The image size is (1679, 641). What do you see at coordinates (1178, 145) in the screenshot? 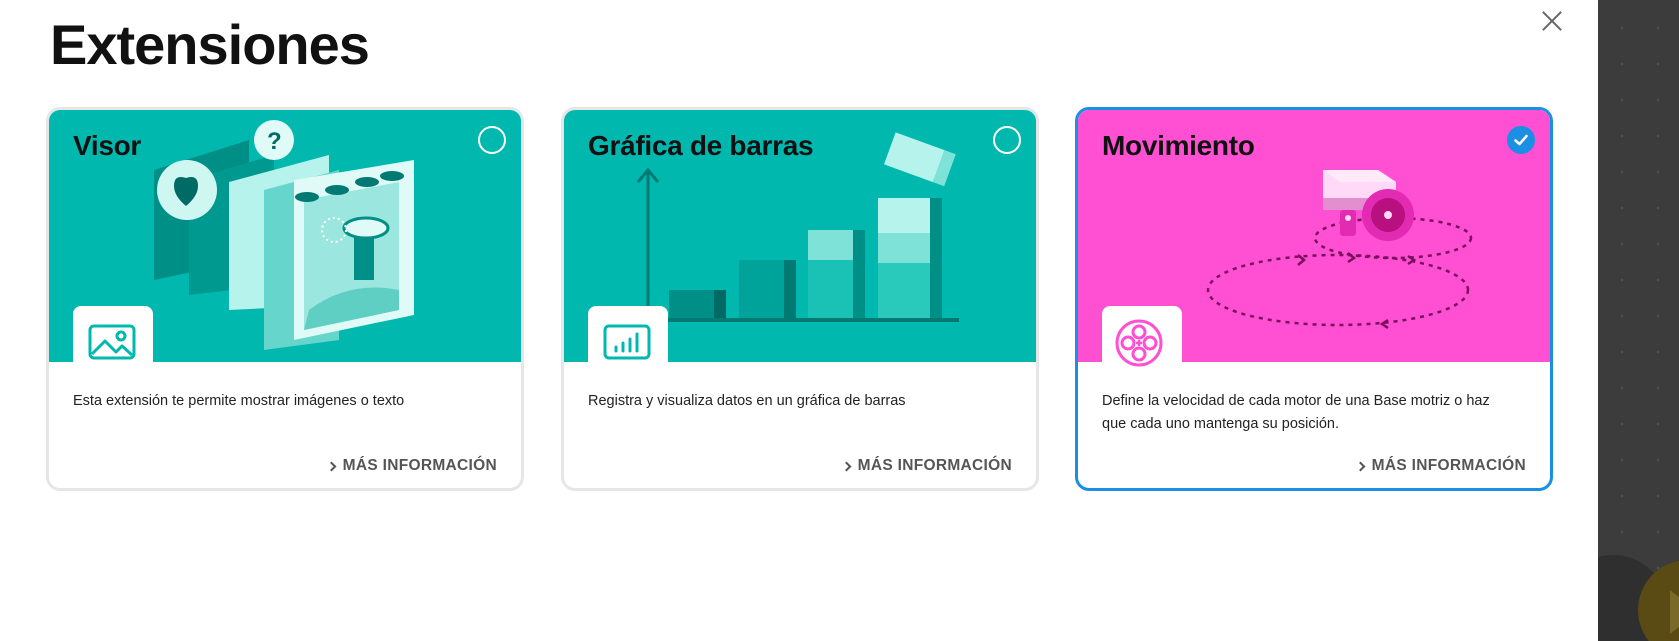
I see `card-title: Movimiento` at bounding box center [1178, 145].